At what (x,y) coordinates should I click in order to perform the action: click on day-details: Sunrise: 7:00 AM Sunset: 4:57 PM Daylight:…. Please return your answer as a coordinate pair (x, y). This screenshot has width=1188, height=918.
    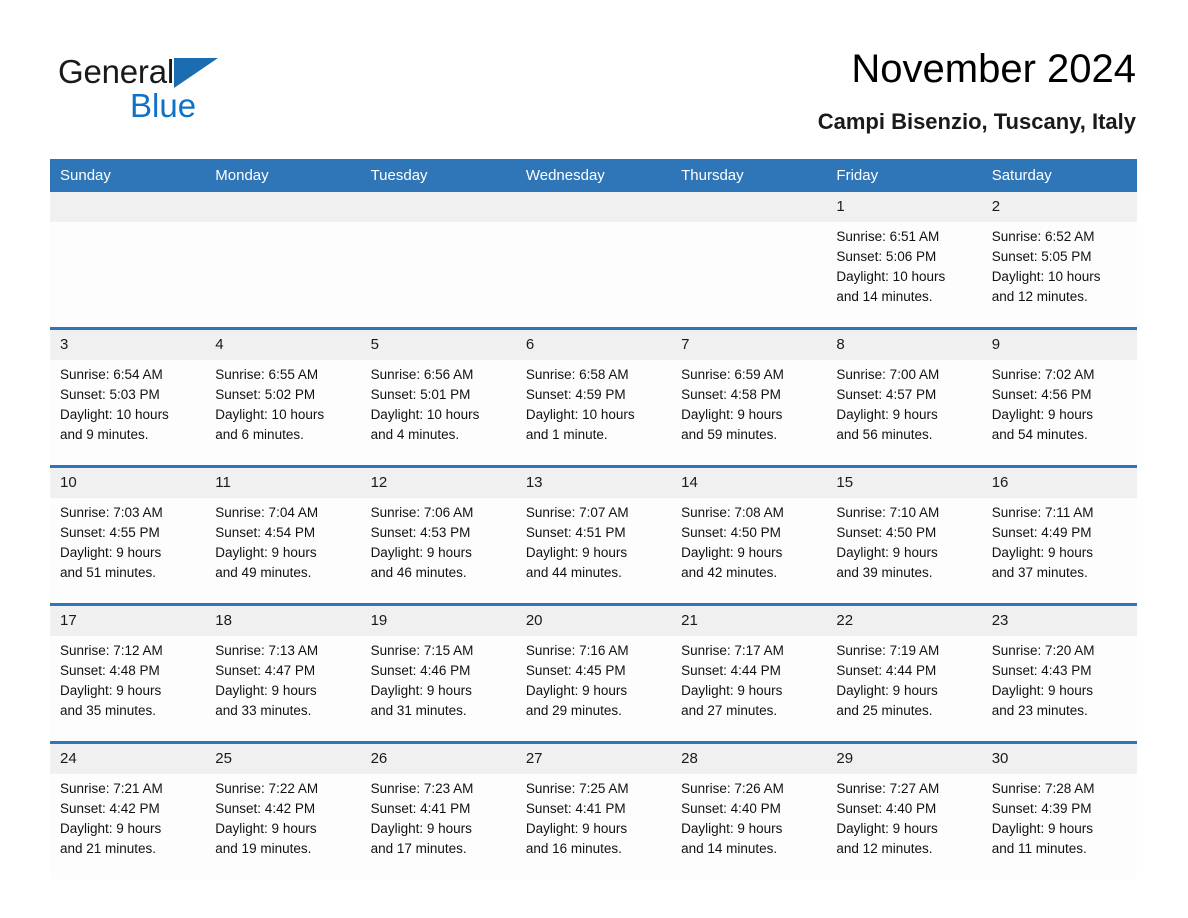
    Looking at the image, I should click on (903, 402).